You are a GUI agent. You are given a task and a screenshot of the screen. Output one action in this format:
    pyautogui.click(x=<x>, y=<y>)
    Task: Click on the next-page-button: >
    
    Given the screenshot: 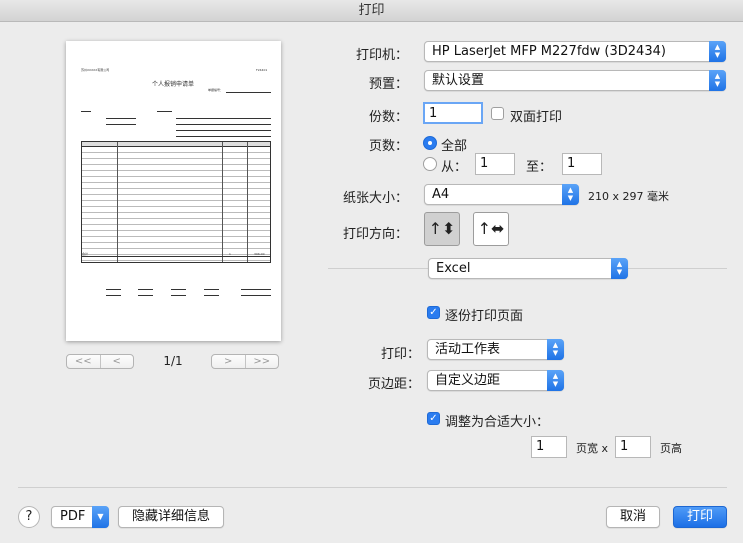 What is the action you would take?
    pyautogui.click(x=228, y=361)
    